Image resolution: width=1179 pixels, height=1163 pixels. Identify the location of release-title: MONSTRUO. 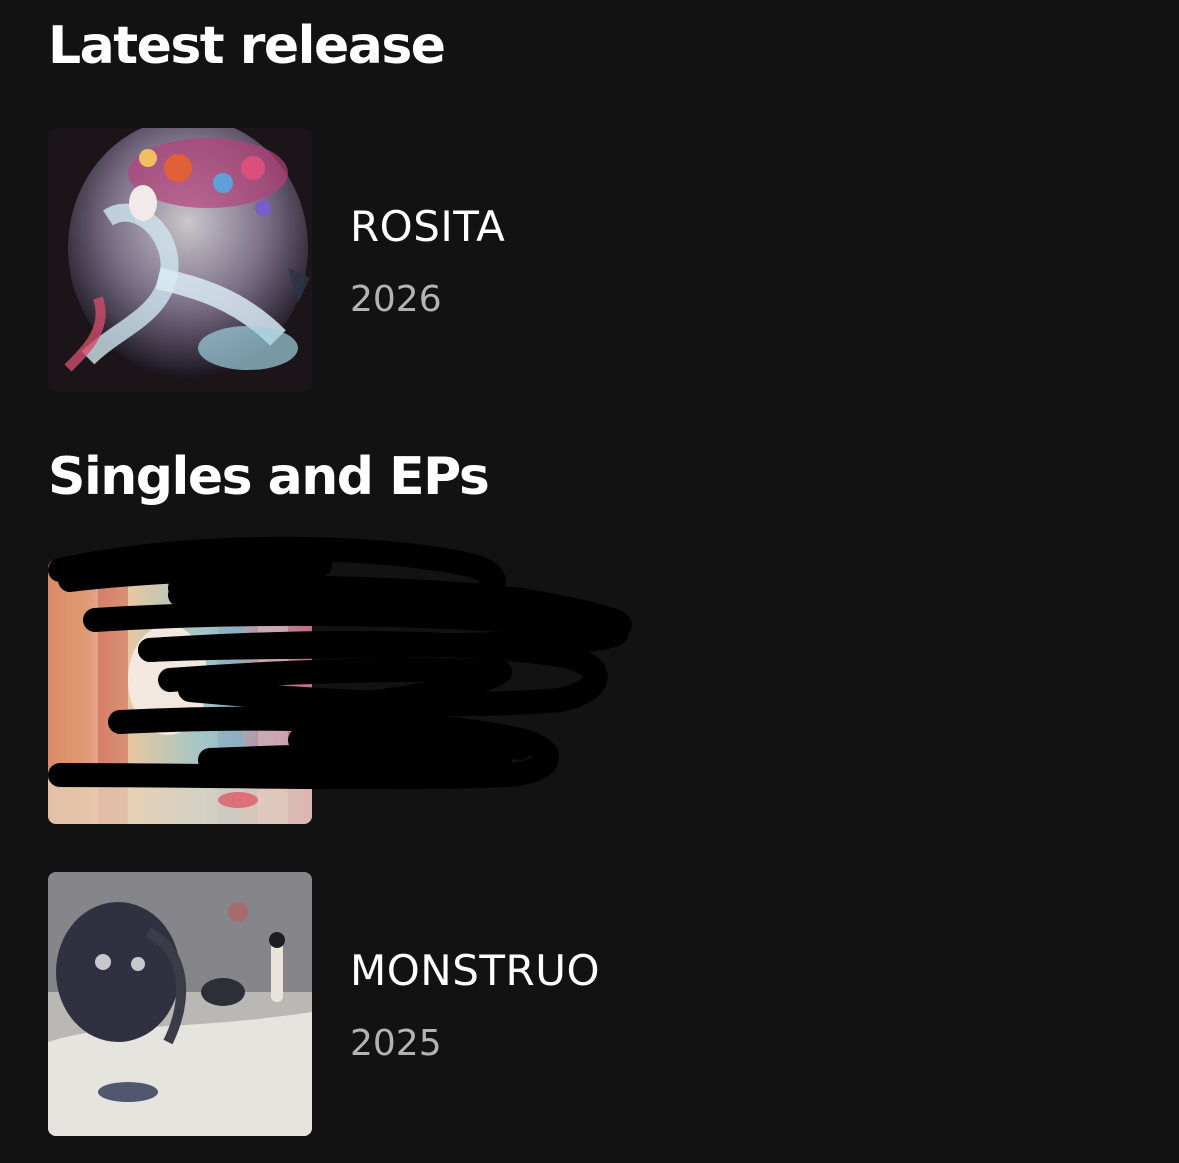
(475, 971).